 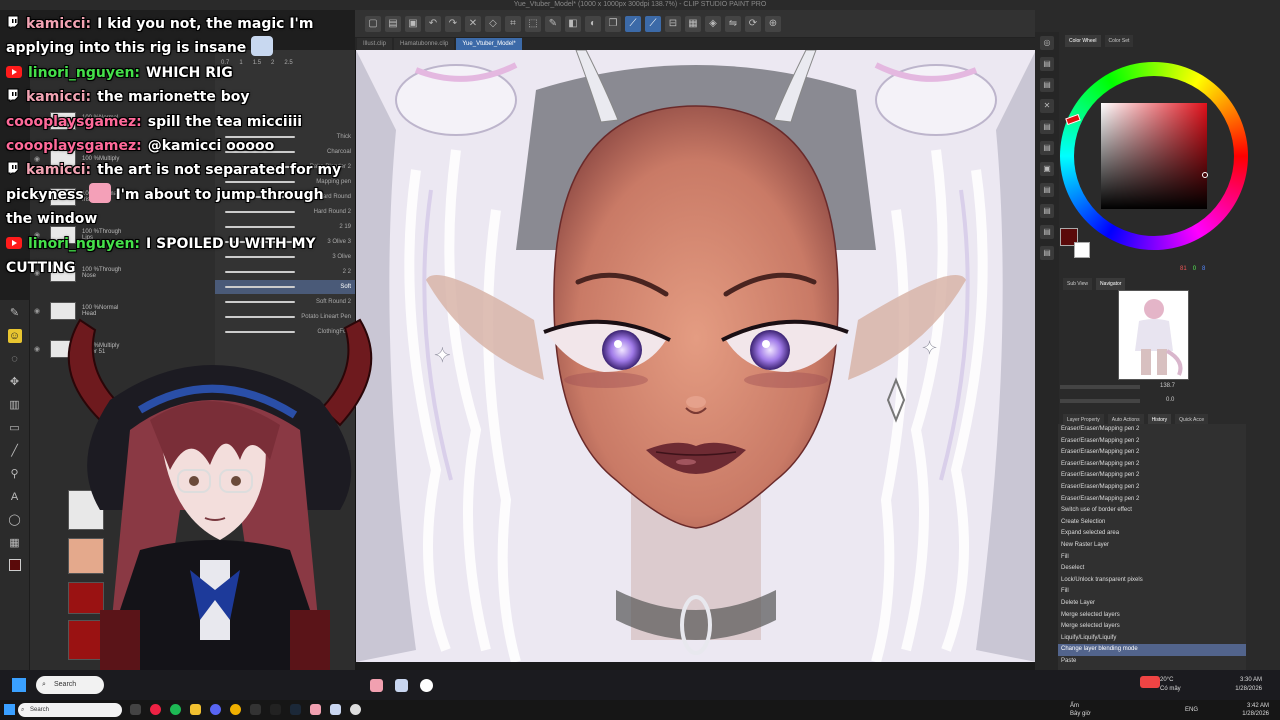 What do you see at coordinates (533, 23) in the screenshot?
I see `selection-icon: ⬚` at bounding box center [533, 23].